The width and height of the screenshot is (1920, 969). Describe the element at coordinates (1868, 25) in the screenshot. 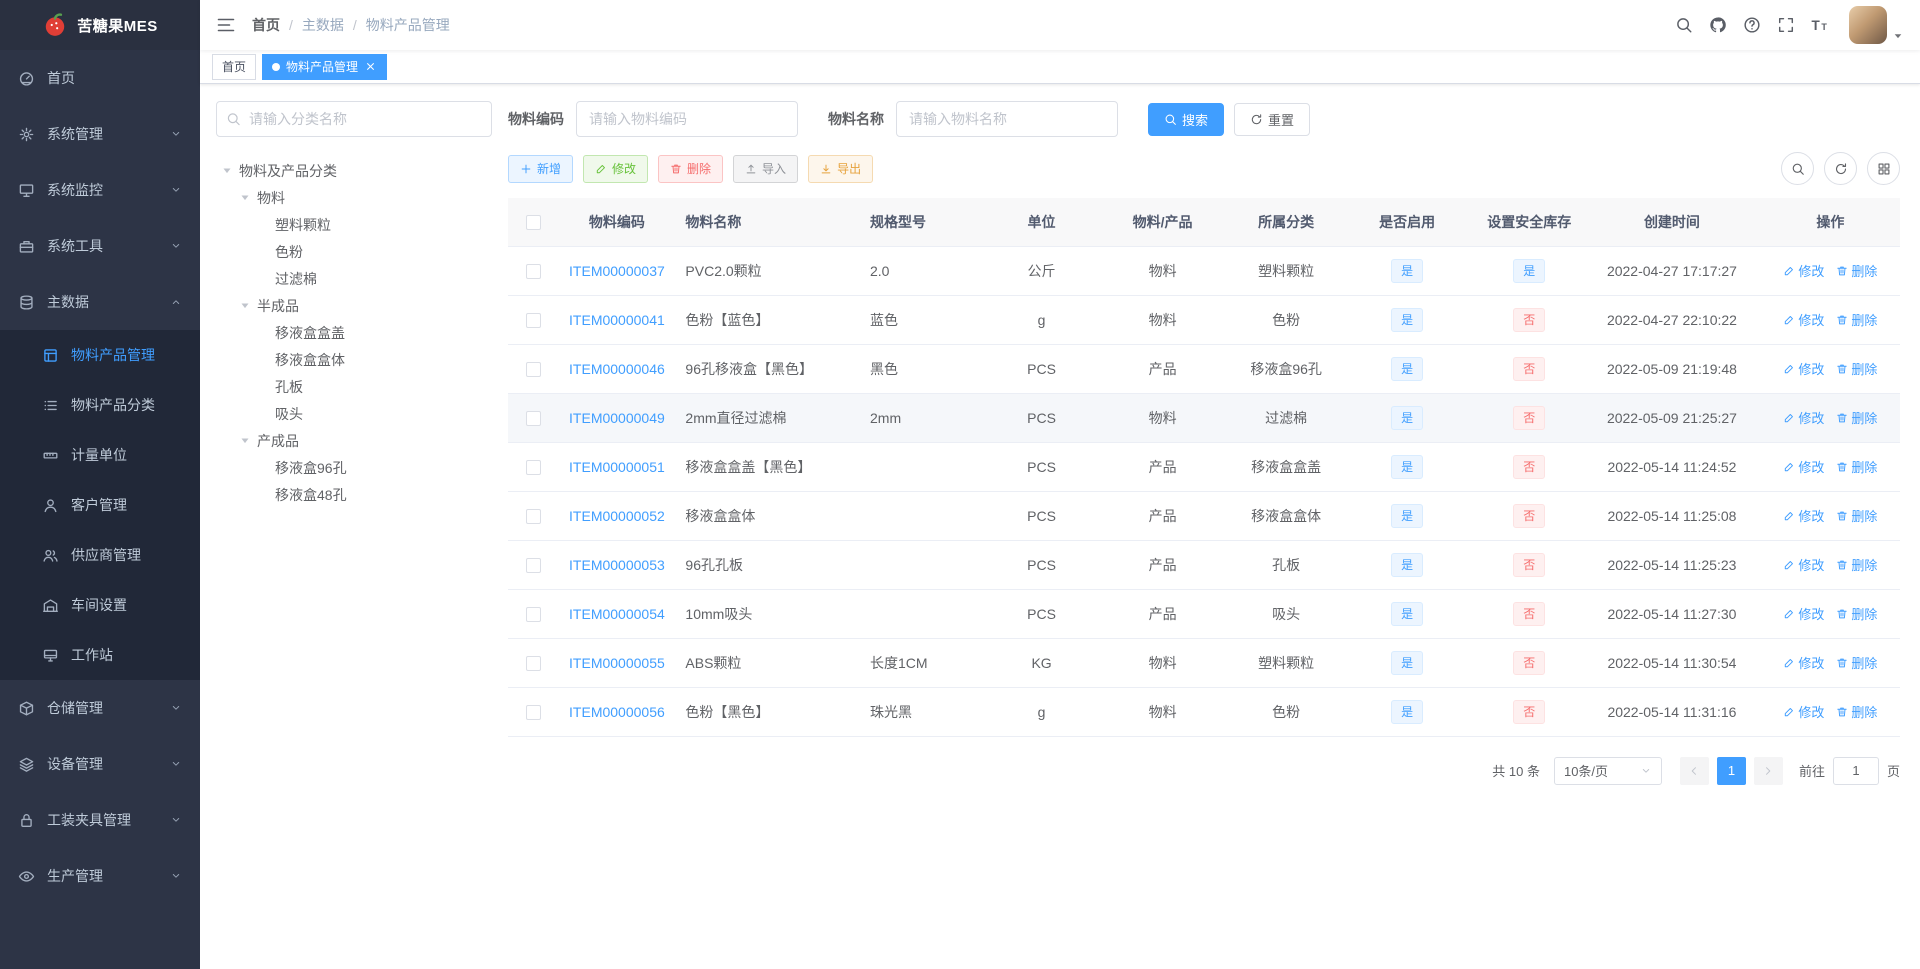

I see `avatar` at that location.